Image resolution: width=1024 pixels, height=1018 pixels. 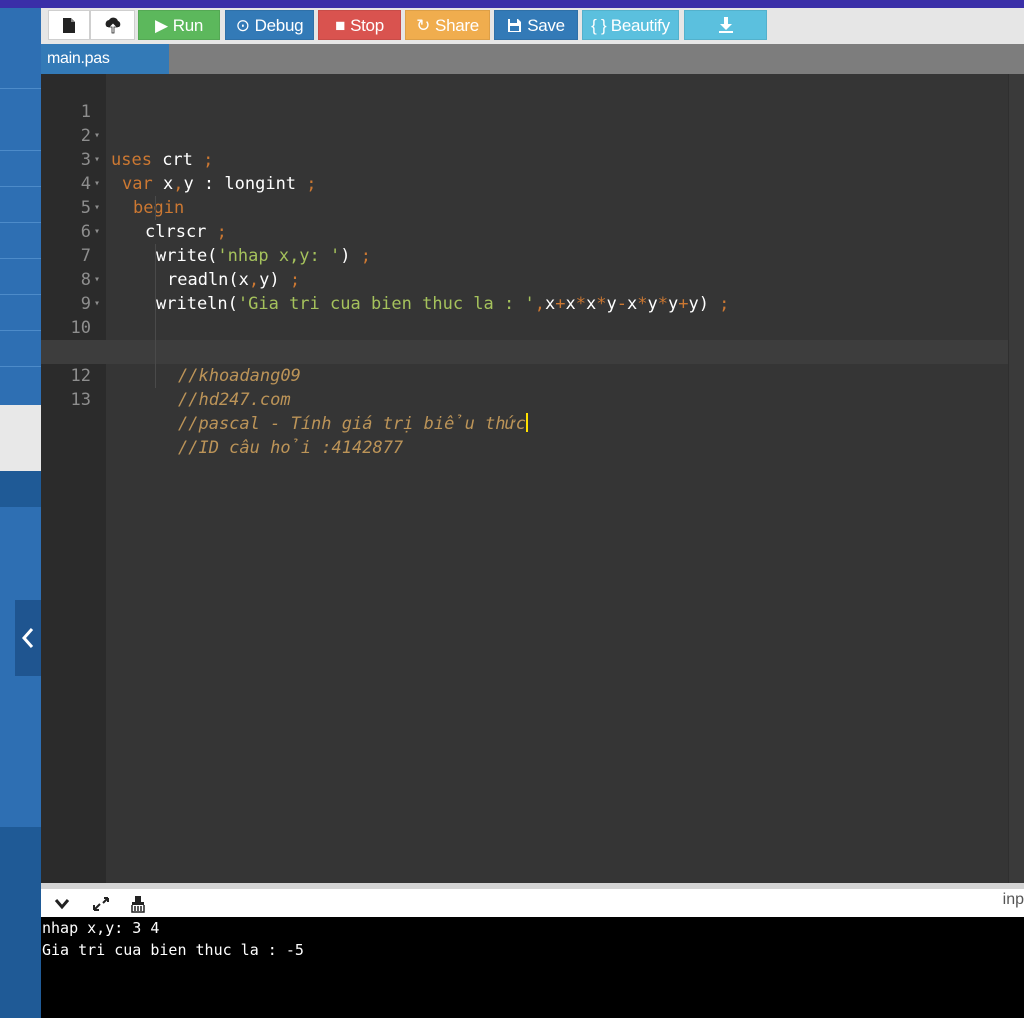 I want to click on collapse-output-button, so click(x=62, y=904).